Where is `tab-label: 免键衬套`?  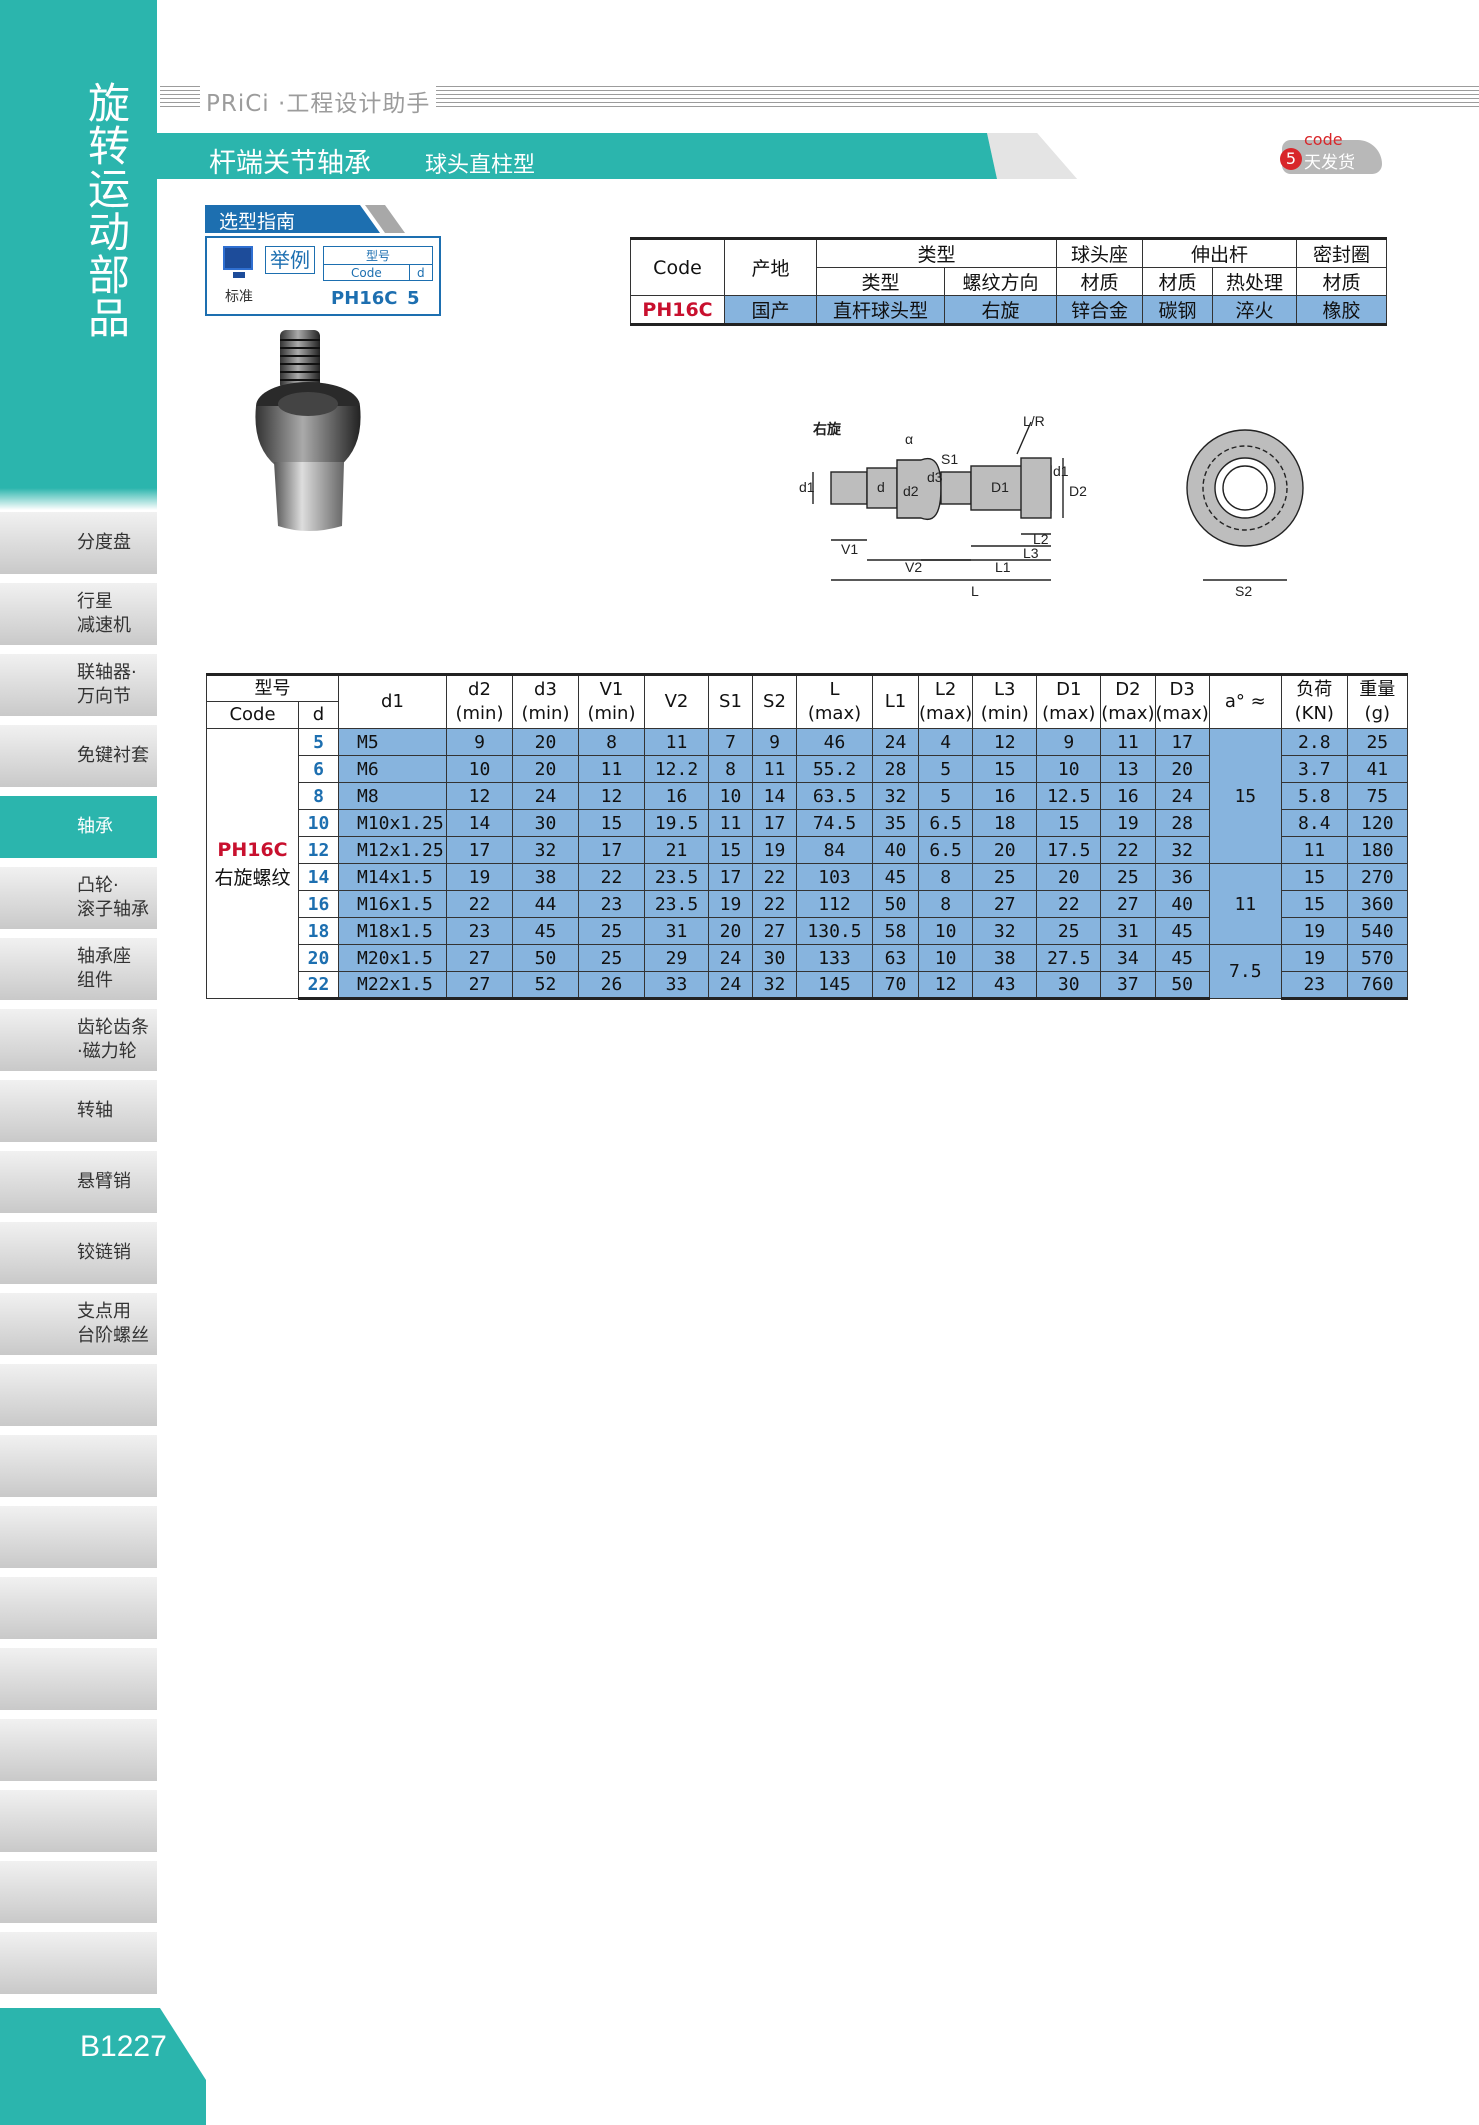 tab-label: 免键衬套 is located at coordinates (113, 755).